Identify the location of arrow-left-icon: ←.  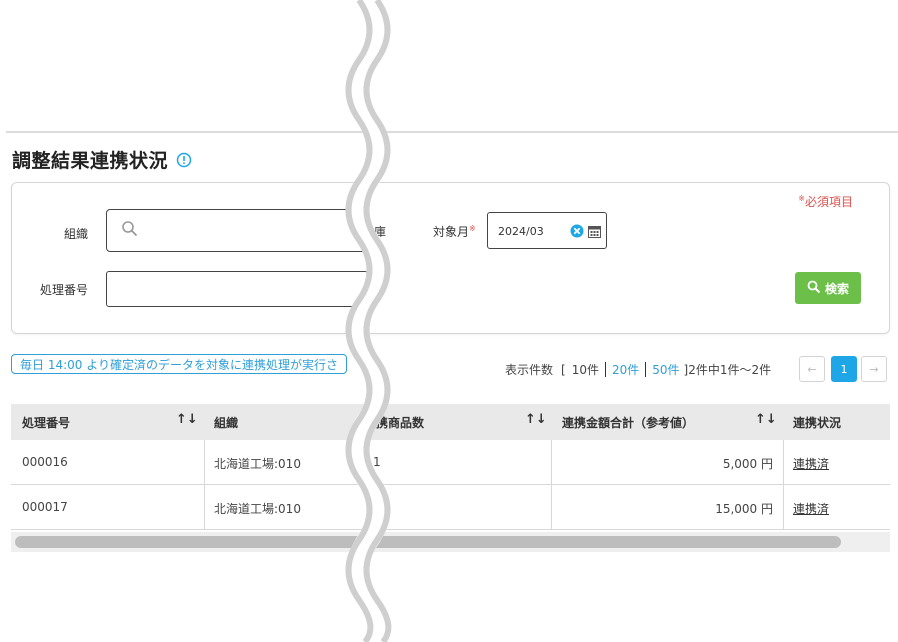
(812, 369).